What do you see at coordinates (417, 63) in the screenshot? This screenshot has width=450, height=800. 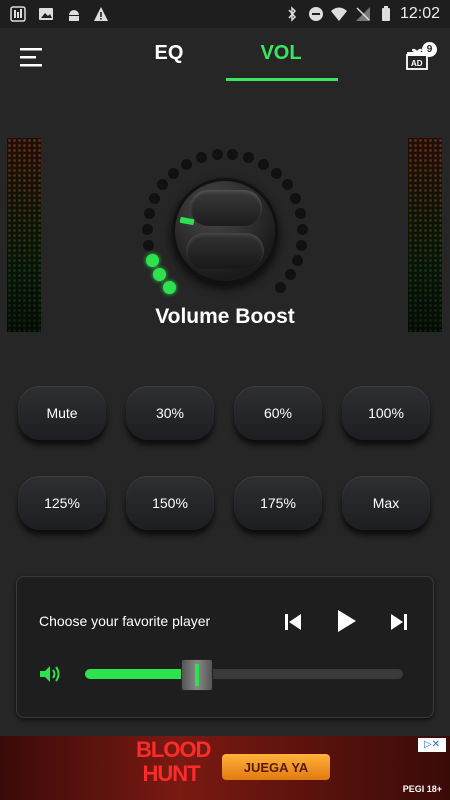 I see `ad-badge-label: AD` at bounding box center [417, 63].